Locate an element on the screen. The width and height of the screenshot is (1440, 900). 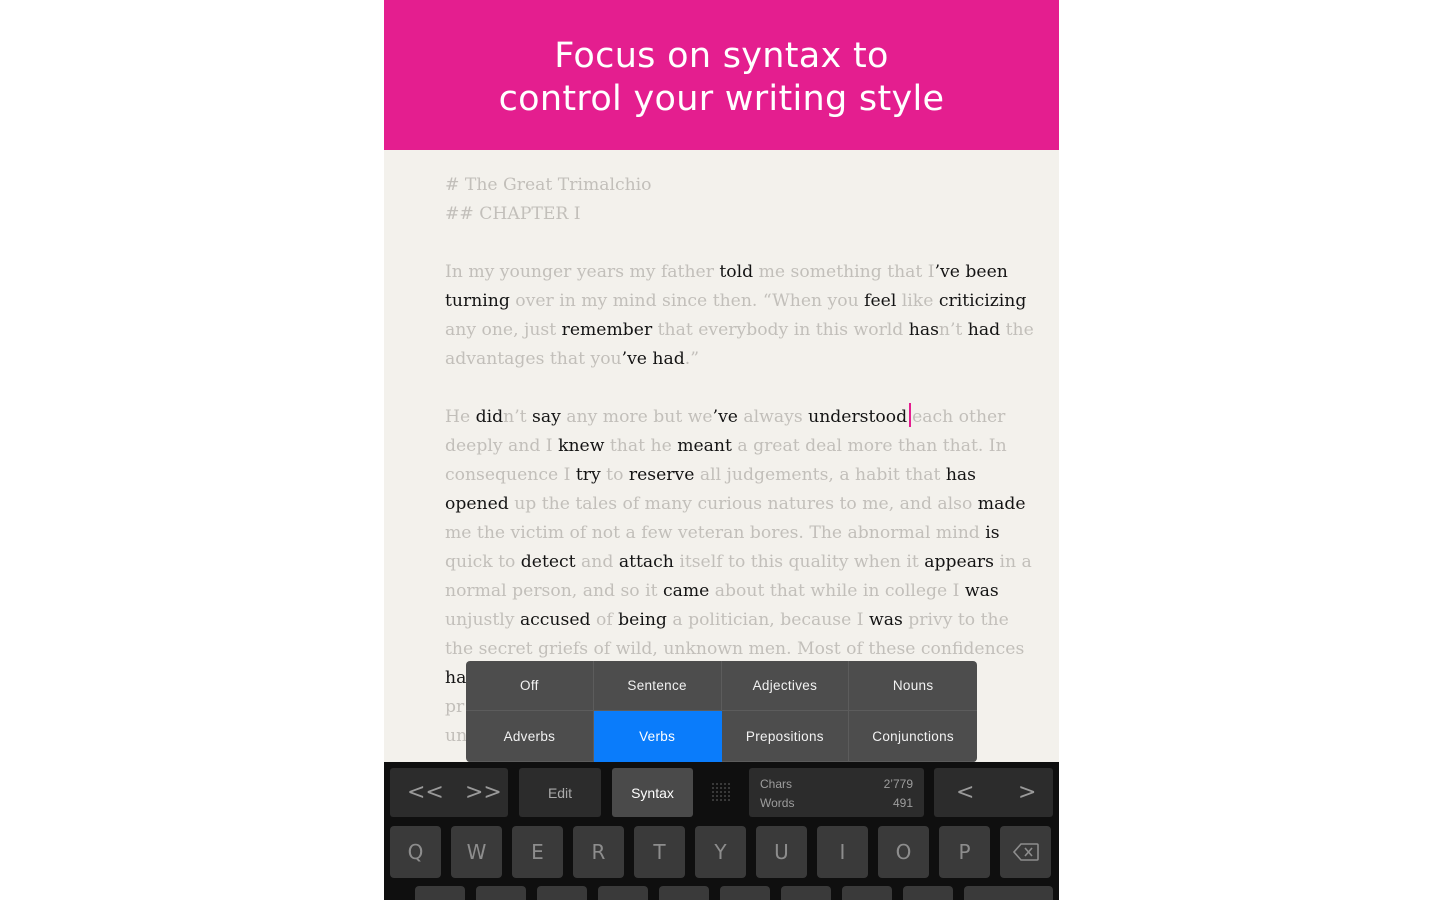
highlighted-verb: try is located at coordinates (588, 475).